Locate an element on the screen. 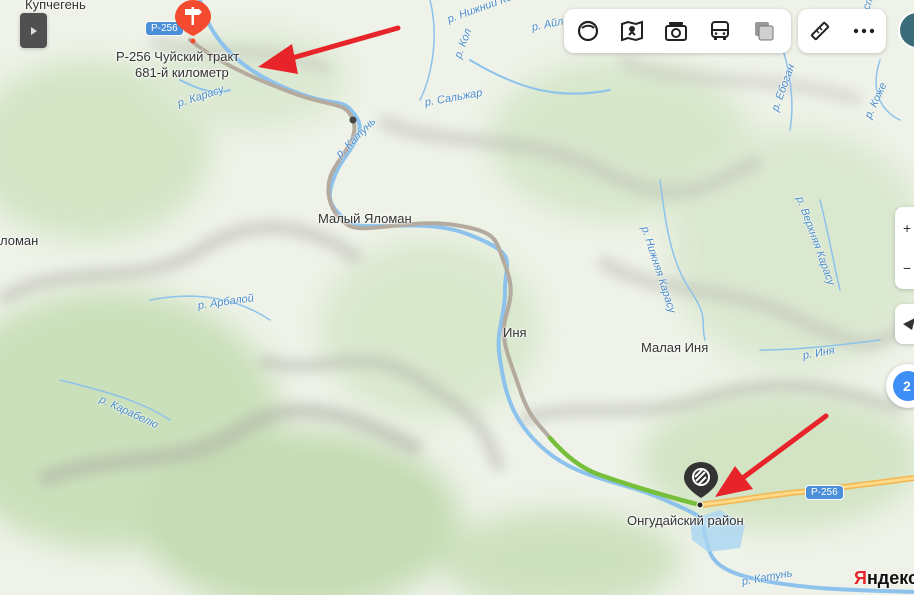  zoom-out-button: − is located at coordinates (904, 268).